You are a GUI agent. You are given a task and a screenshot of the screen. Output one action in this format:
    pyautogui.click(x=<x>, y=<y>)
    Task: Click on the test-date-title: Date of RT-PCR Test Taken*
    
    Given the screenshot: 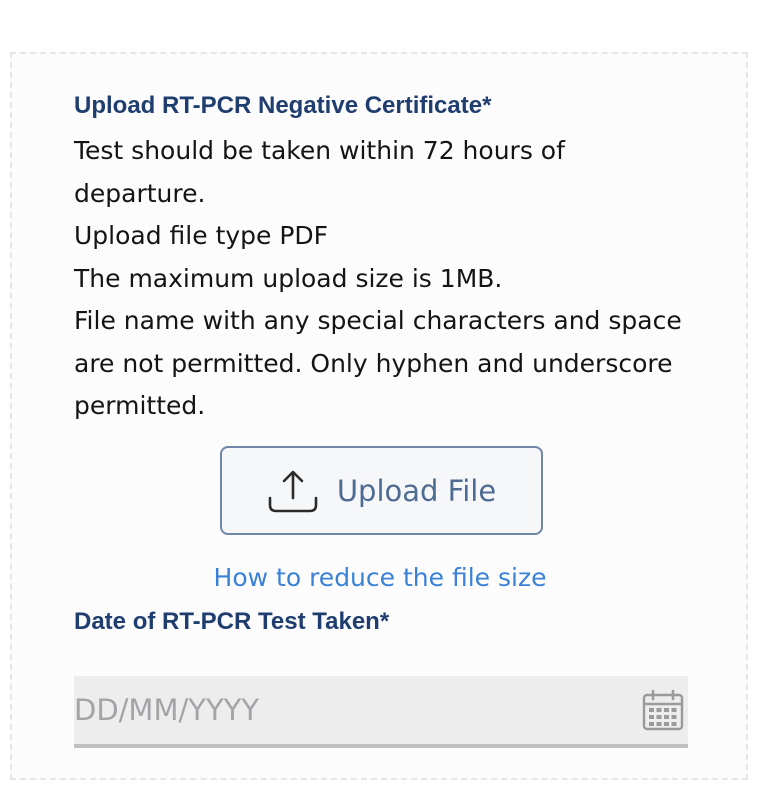 What is the action you would take?
    pyautogui.click(x=232, y=621)
    